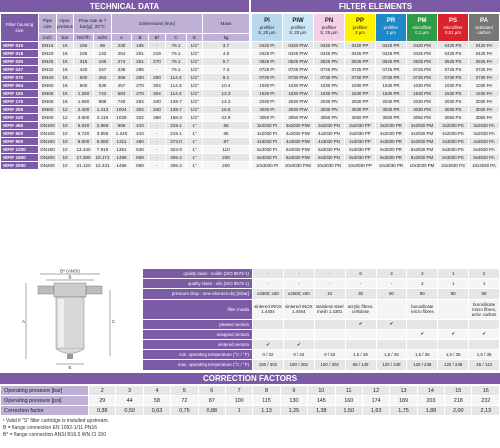  I want to click on spec-label: quality class - solids (ISO 8573-1), so click(197, 273).